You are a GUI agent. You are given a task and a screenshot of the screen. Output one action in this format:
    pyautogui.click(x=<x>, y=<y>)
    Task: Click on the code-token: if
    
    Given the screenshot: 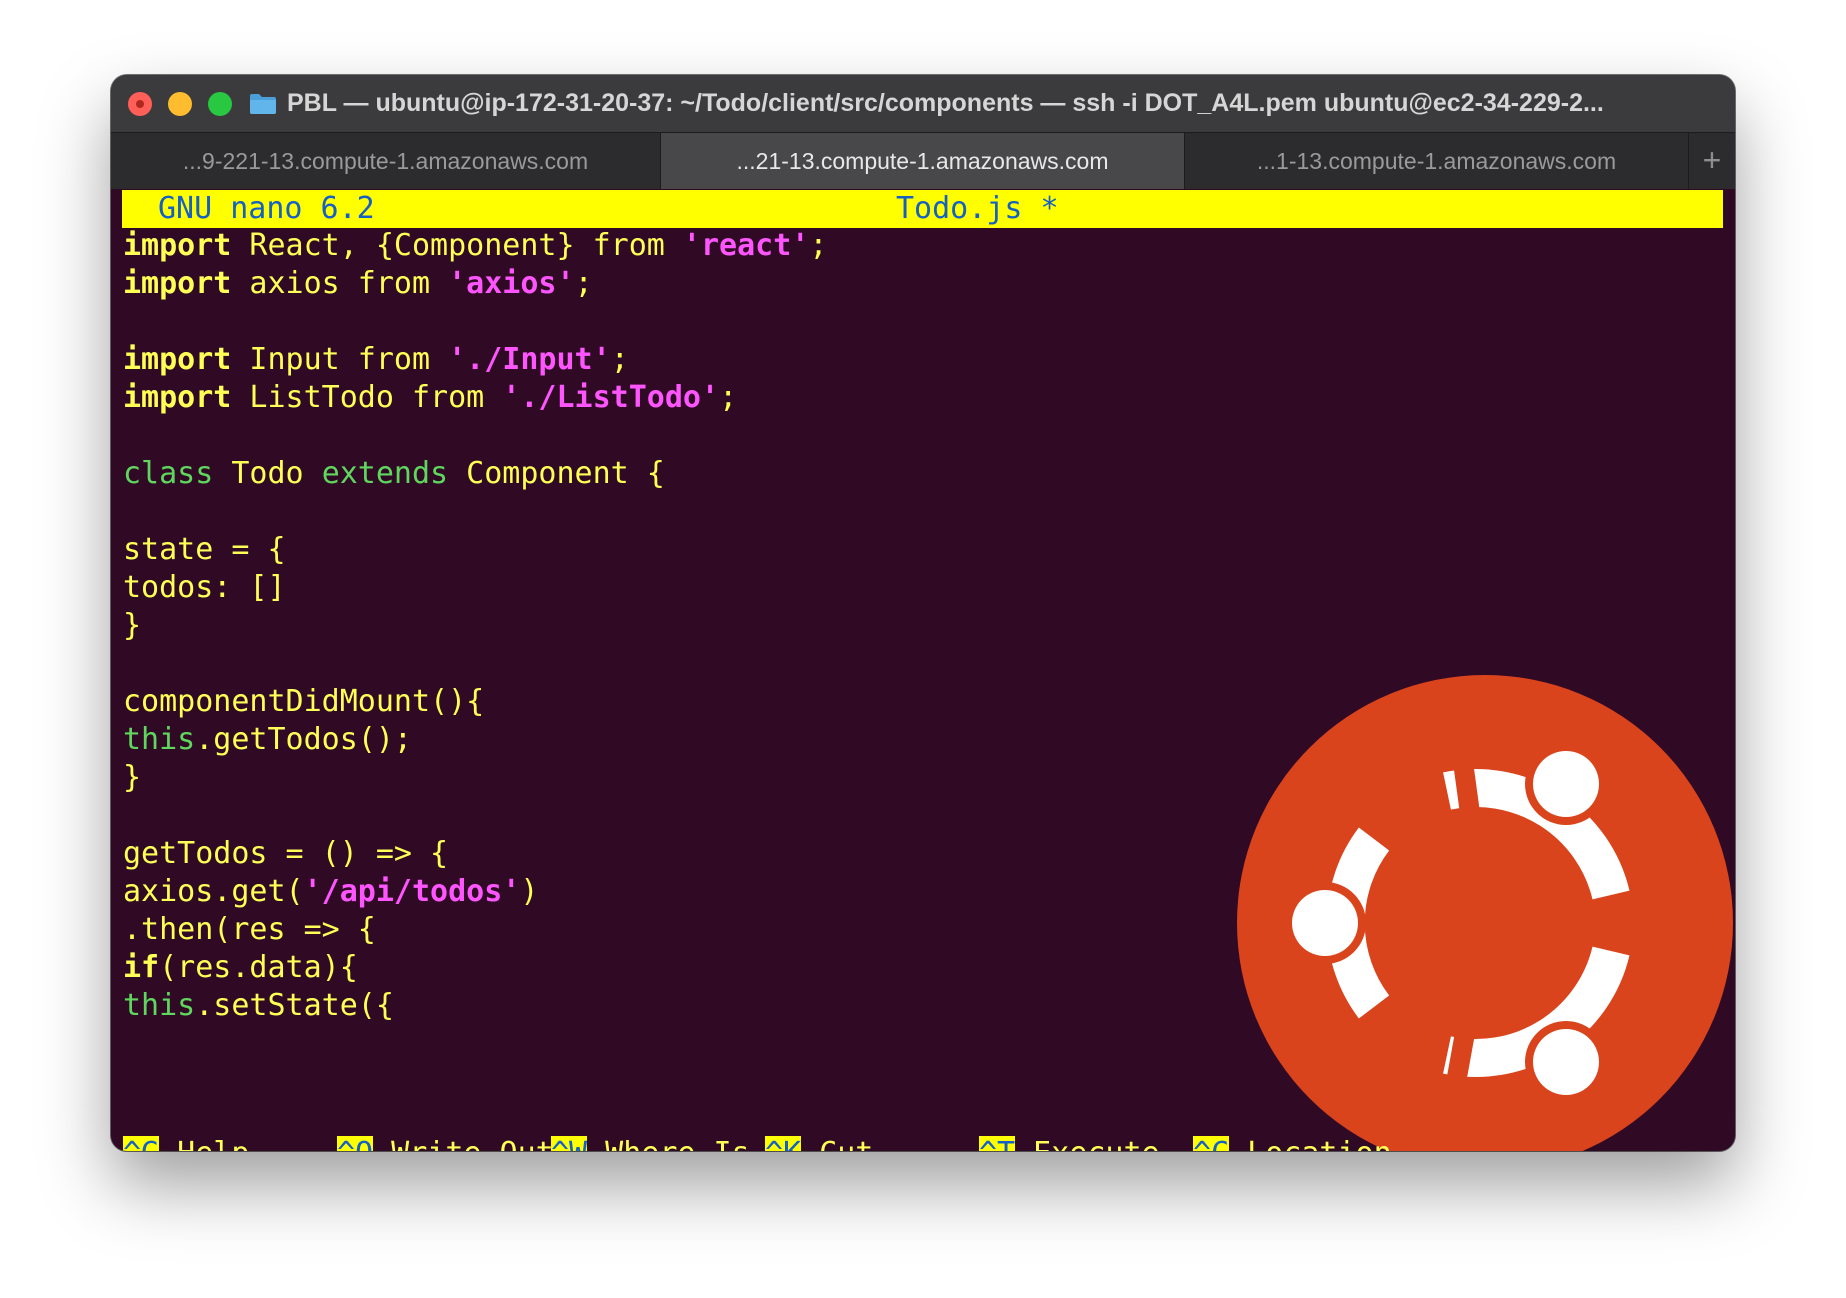 What is the action you would take?
    pyautogui.click(x=141, y=967)
    